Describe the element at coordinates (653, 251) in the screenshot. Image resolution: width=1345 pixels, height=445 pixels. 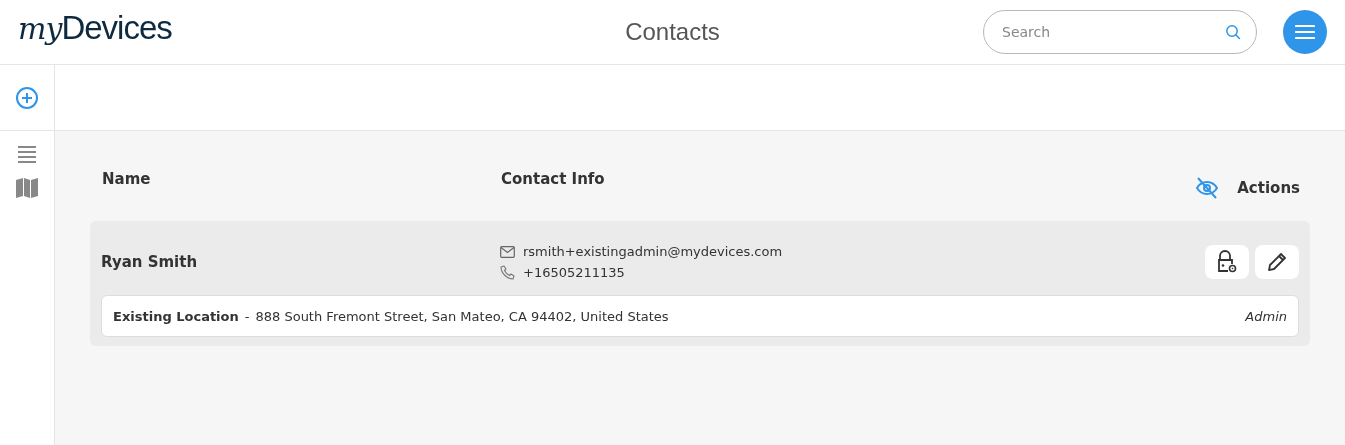
I see `contact-email: rsmith+existingadmin@mydevices.com` at that location.